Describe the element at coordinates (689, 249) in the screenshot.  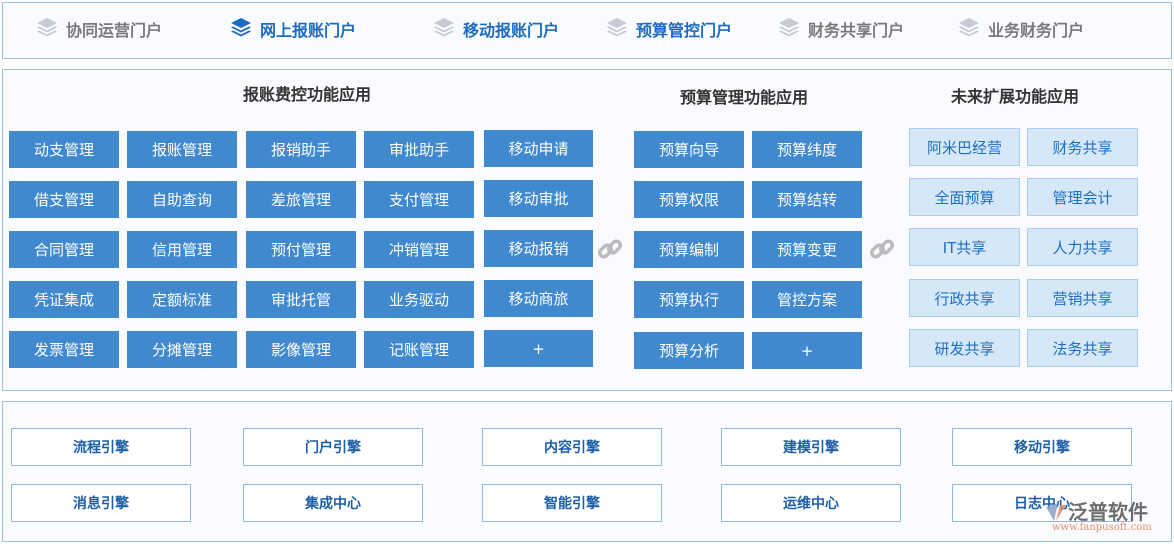
I see `budget-button: 预算编制` at that location.